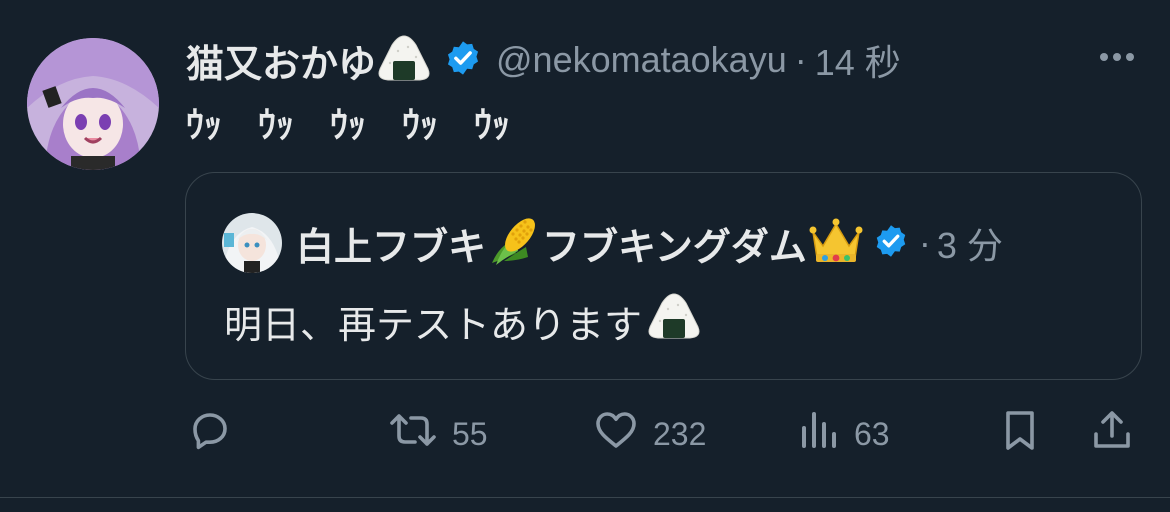 The image size is (1170, 512). What do you see at coordinates (281, 60) in the screenshot?
I see `author-name: 猫又おかゆ` at bounding box center [281, 60].